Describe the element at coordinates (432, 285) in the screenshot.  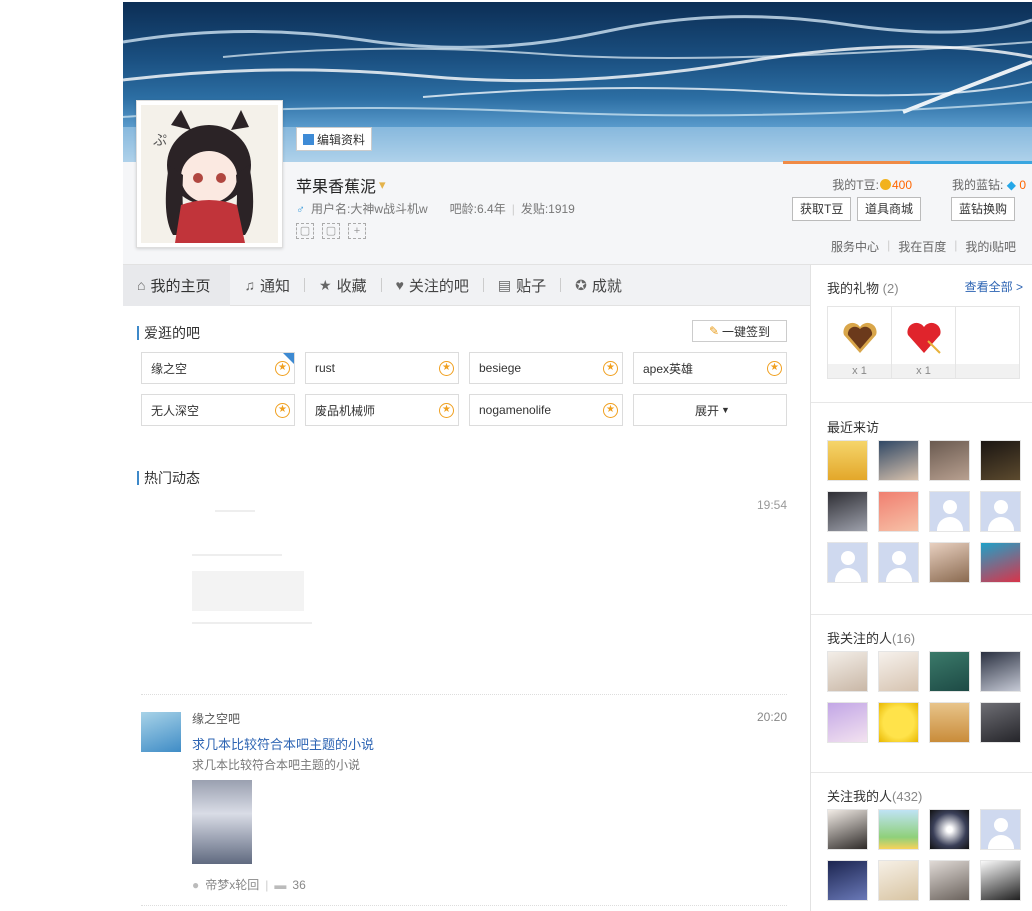
I see `tab-followed-bars: ♥ 关注的吧` at that location.